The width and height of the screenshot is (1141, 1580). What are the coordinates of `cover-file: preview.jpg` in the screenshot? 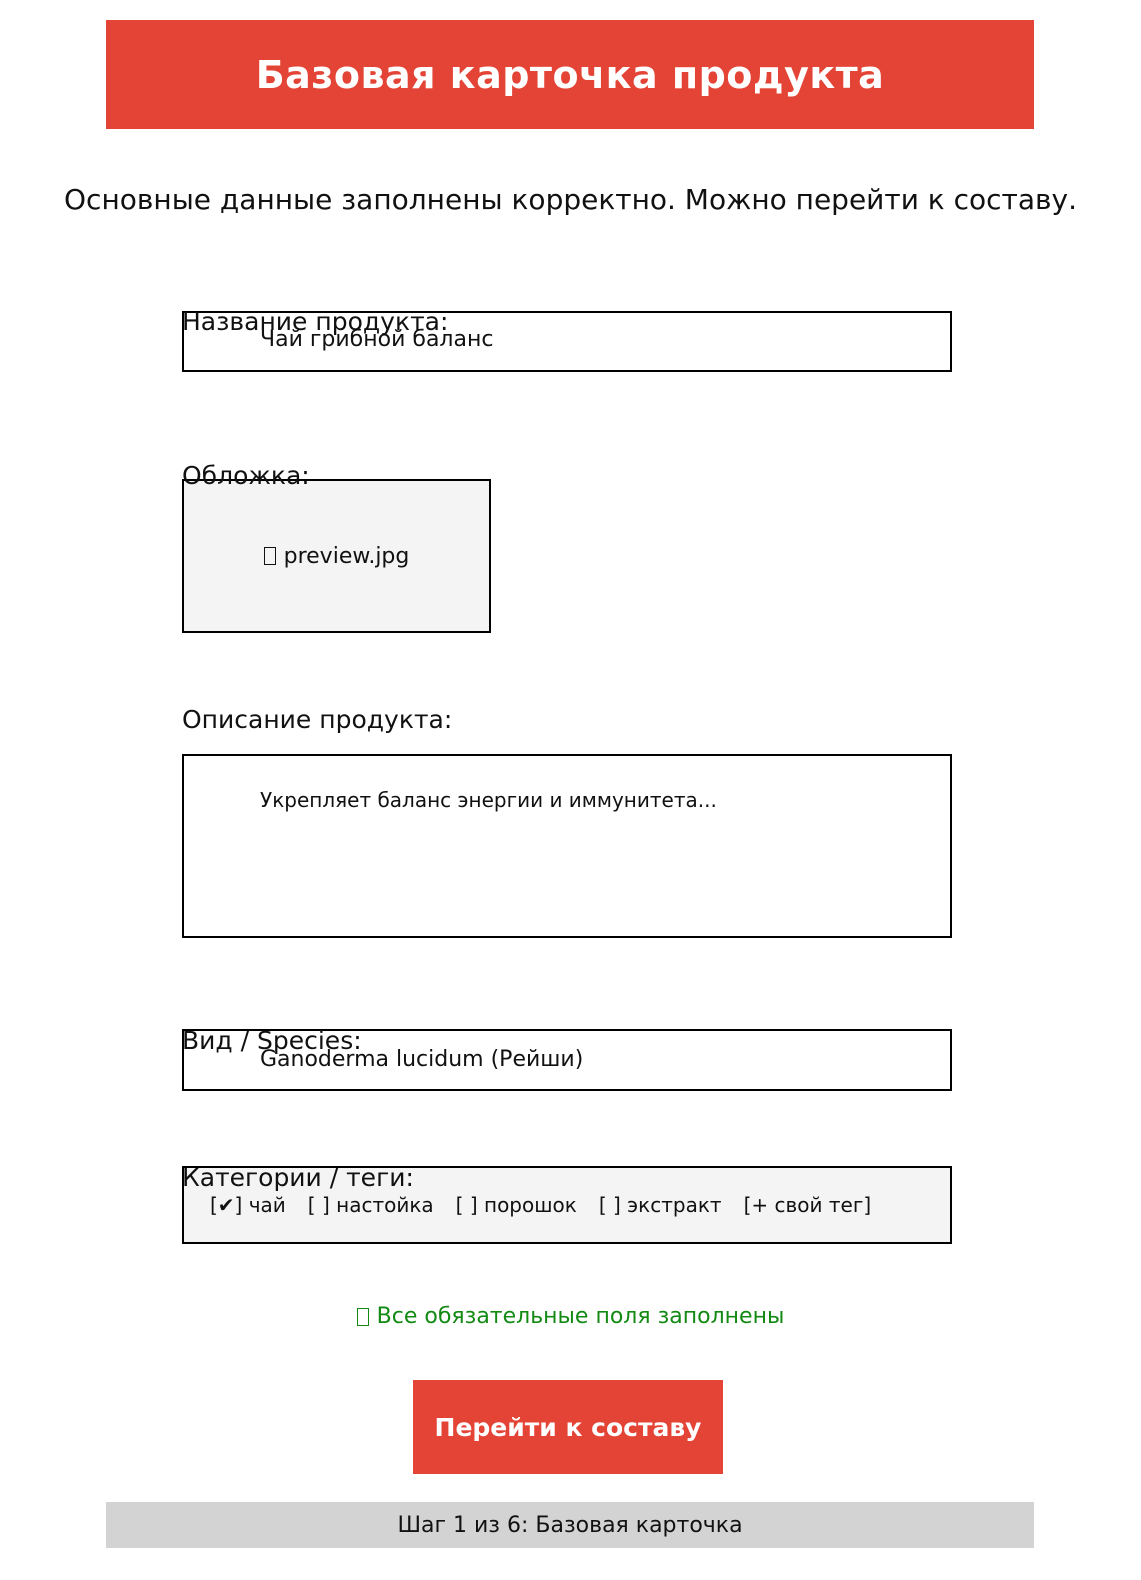 It's located at (336, 556).